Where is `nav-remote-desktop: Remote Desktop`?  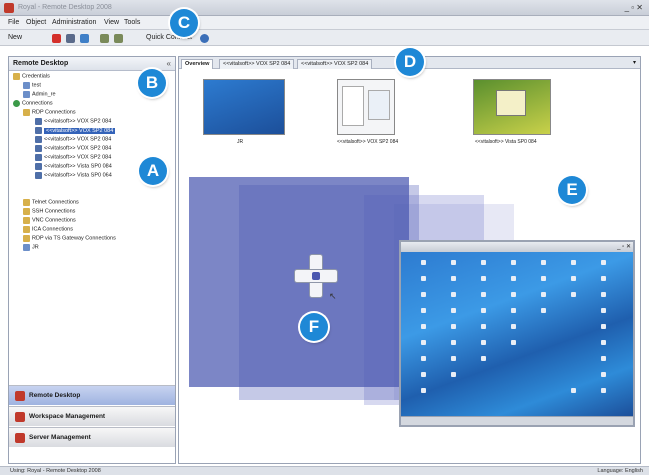
nav-remote-desktop: Remote Desktop is located at coordinates (92, 395).